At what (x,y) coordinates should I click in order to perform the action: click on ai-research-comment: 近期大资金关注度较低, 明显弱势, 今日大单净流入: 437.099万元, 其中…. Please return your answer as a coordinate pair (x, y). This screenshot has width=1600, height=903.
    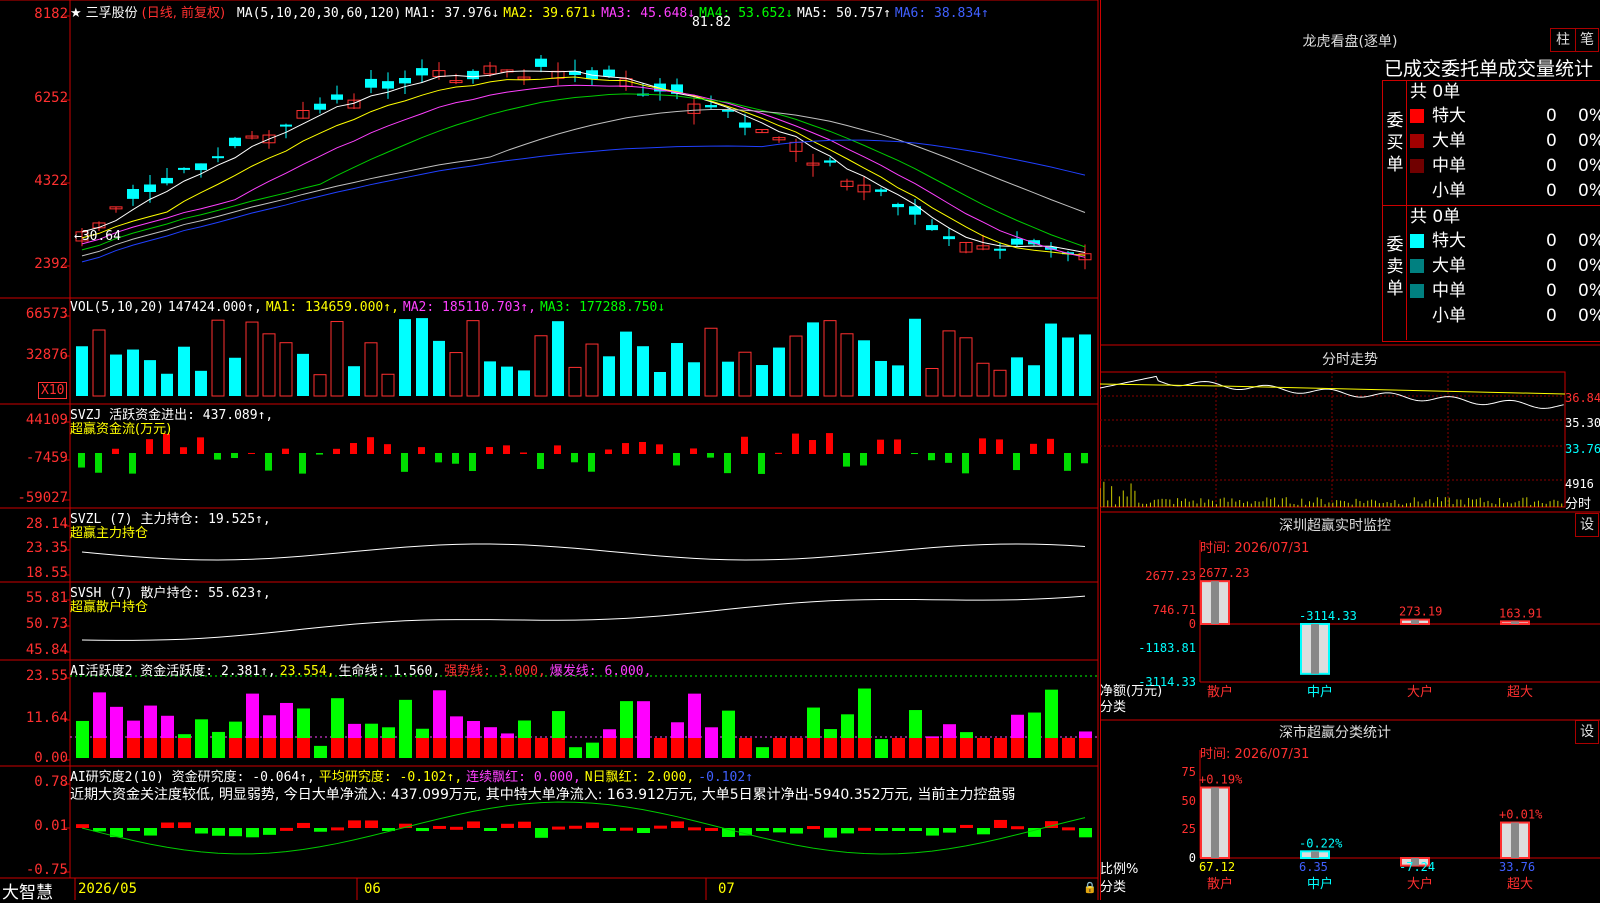
    Looking at the image, I should click on (543, 795).